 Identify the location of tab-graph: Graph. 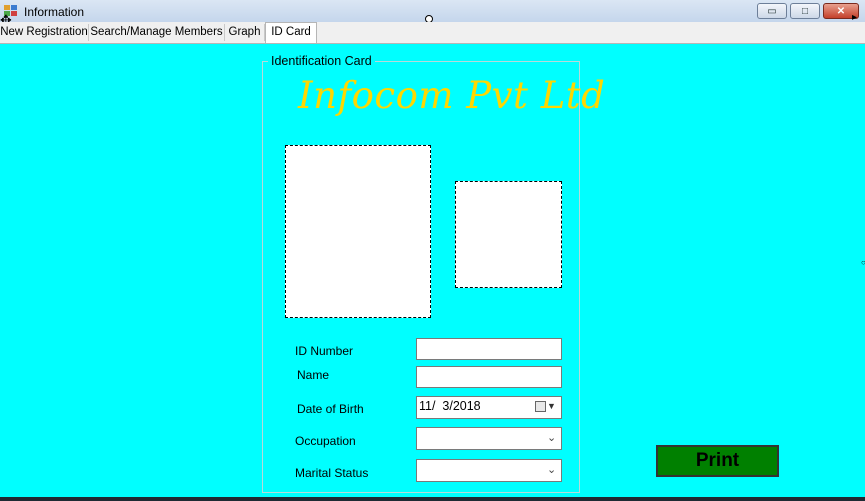
(245, 32).